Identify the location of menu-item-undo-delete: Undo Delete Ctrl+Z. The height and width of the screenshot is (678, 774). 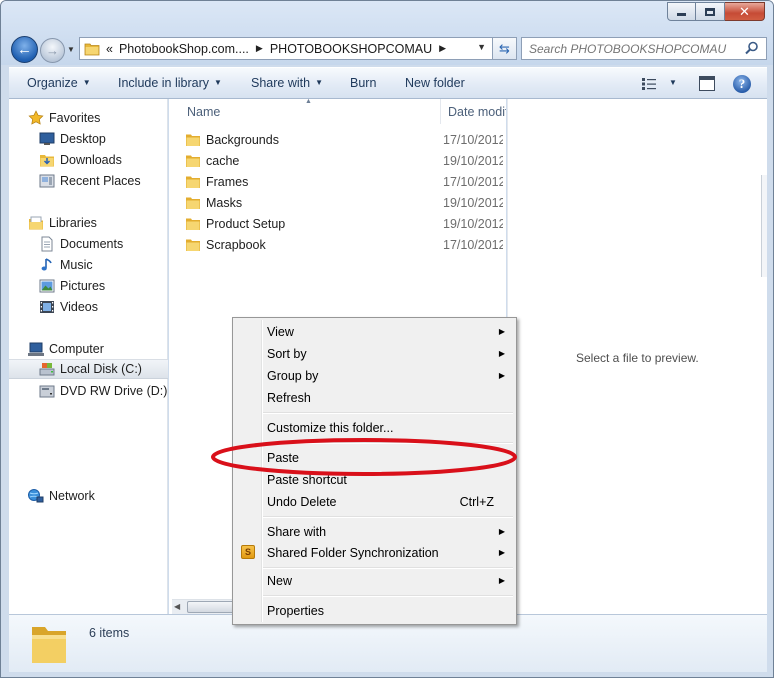
(374, 502).